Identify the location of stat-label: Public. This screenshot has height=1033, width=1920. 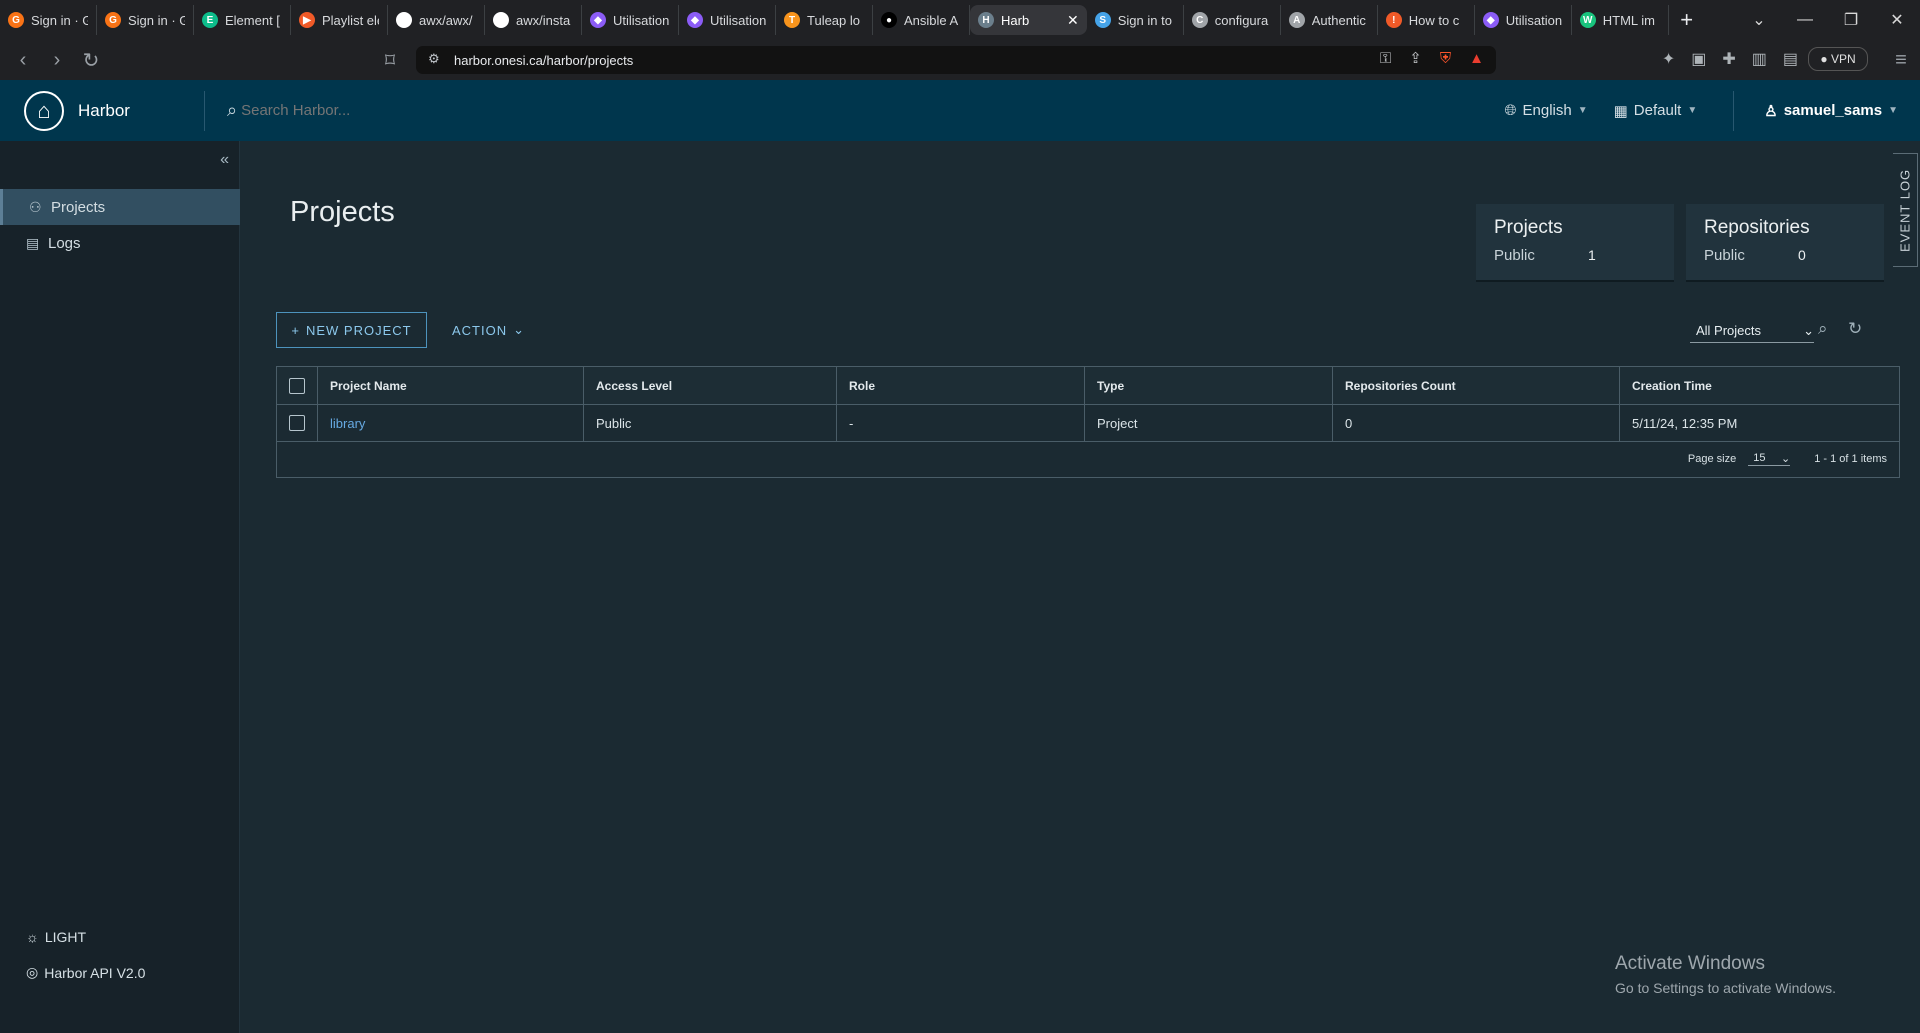
(1514, 255).